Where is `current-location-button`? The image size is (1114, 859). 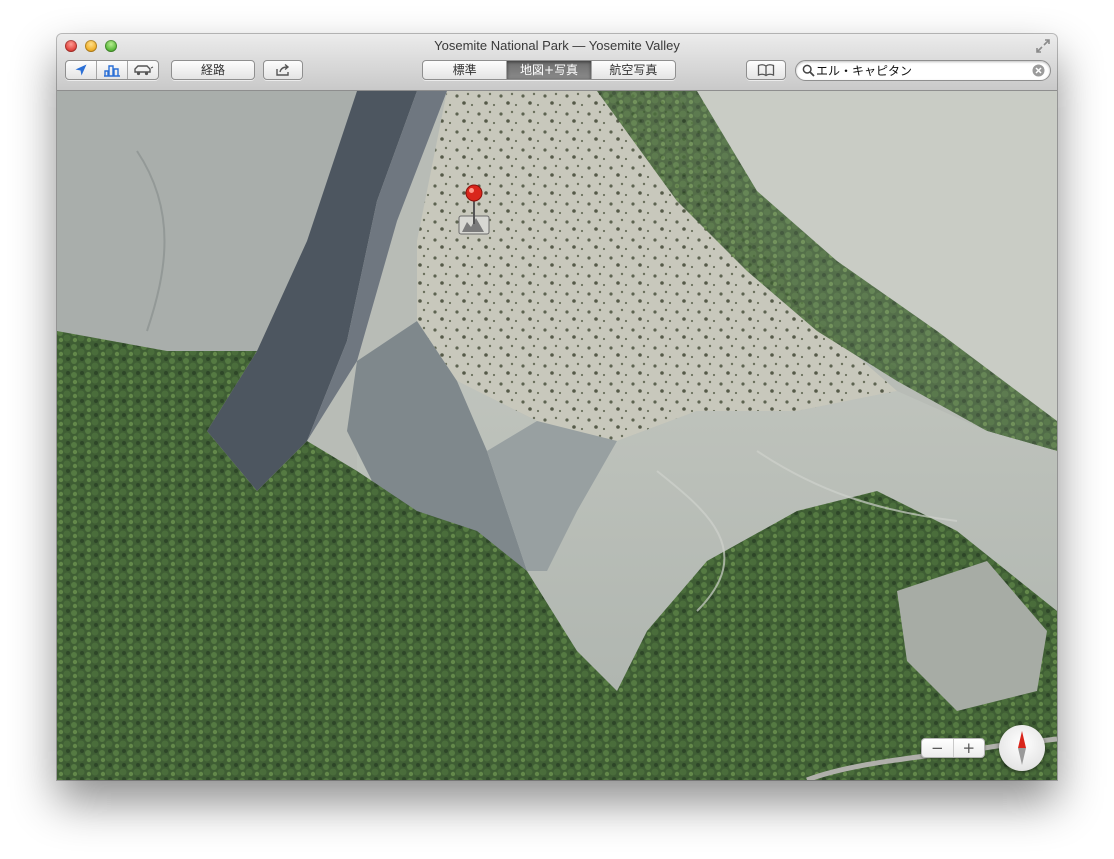 current-location-button is located at coordinates (81, 70).